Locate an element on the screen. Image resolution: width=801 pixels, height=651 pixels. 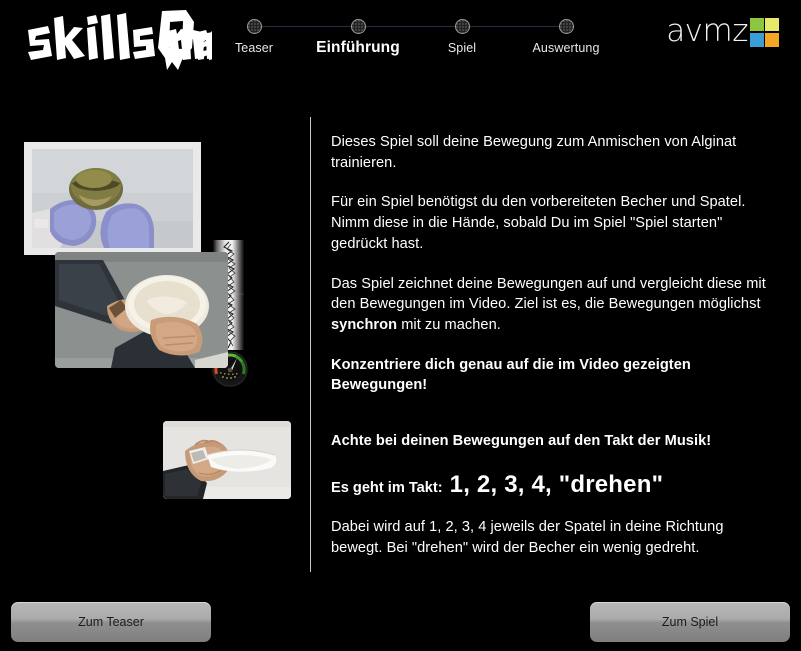
avmz-tile-top-left is located at coordinates (757, 24).